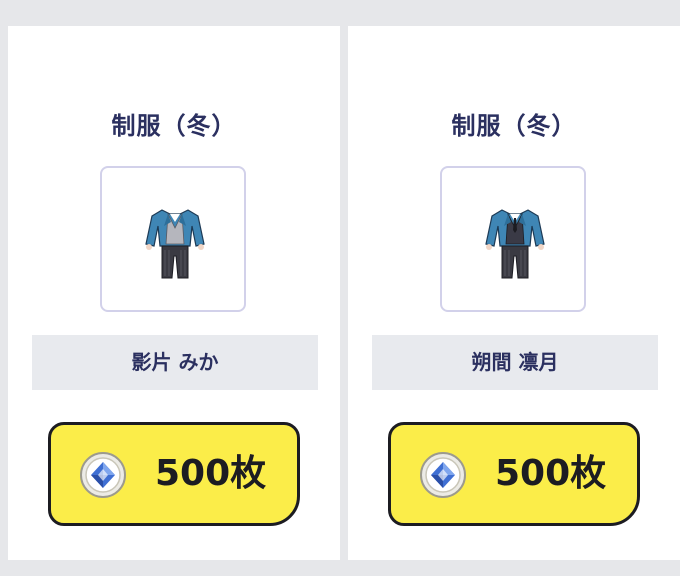 The height and width of the screenshot is (576, 680). I want to click on character-name-bar: 朔間 凛月, so click(515, 362).